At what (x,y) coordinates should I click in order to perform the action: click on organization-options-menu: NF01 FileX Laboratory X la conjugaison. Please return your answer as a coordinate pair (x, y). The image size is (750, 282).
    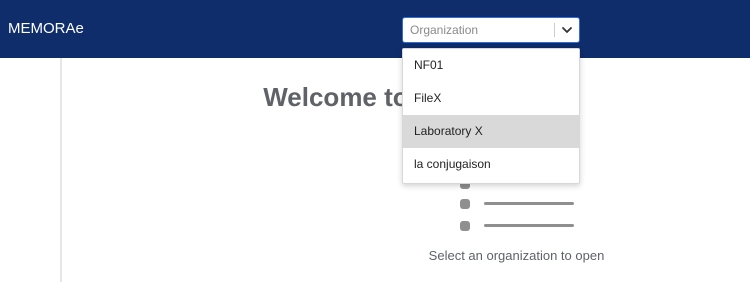
    Looking at the image, I should click on (491, 116).